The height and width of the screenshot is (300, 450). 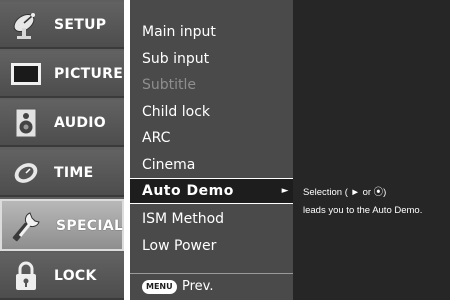 I want to click on monitor-icon, so click(x=26, y=74).